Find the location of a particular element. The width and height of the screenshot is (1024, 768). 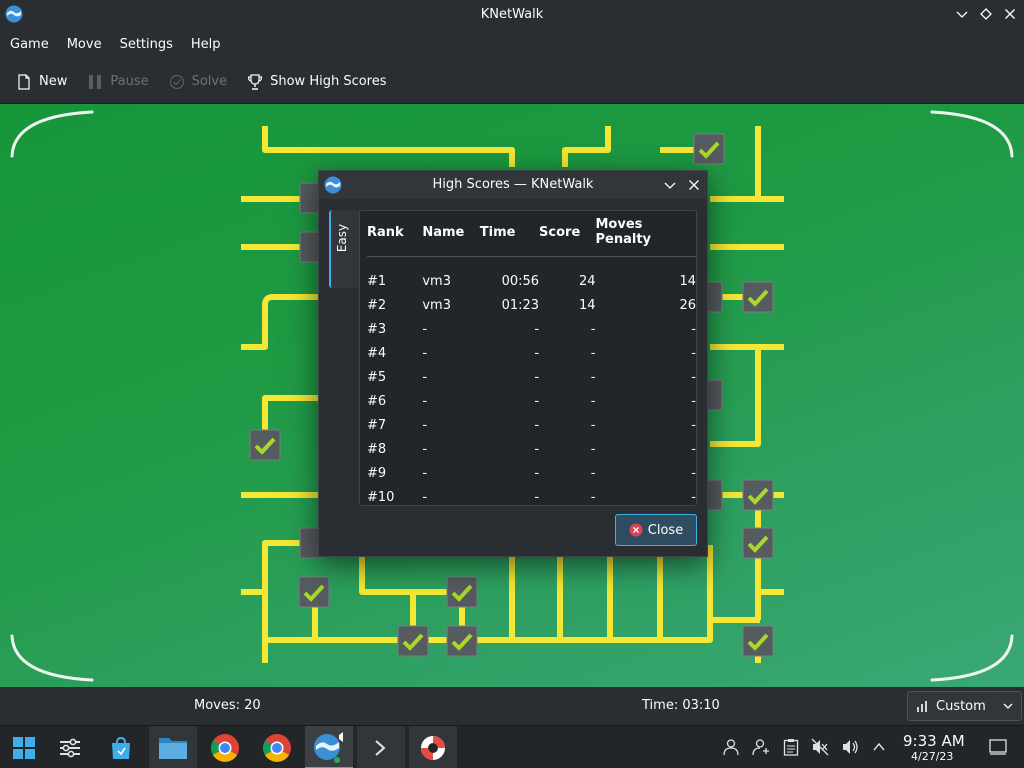

volume-tray-button is located at coordinates (850, 747).